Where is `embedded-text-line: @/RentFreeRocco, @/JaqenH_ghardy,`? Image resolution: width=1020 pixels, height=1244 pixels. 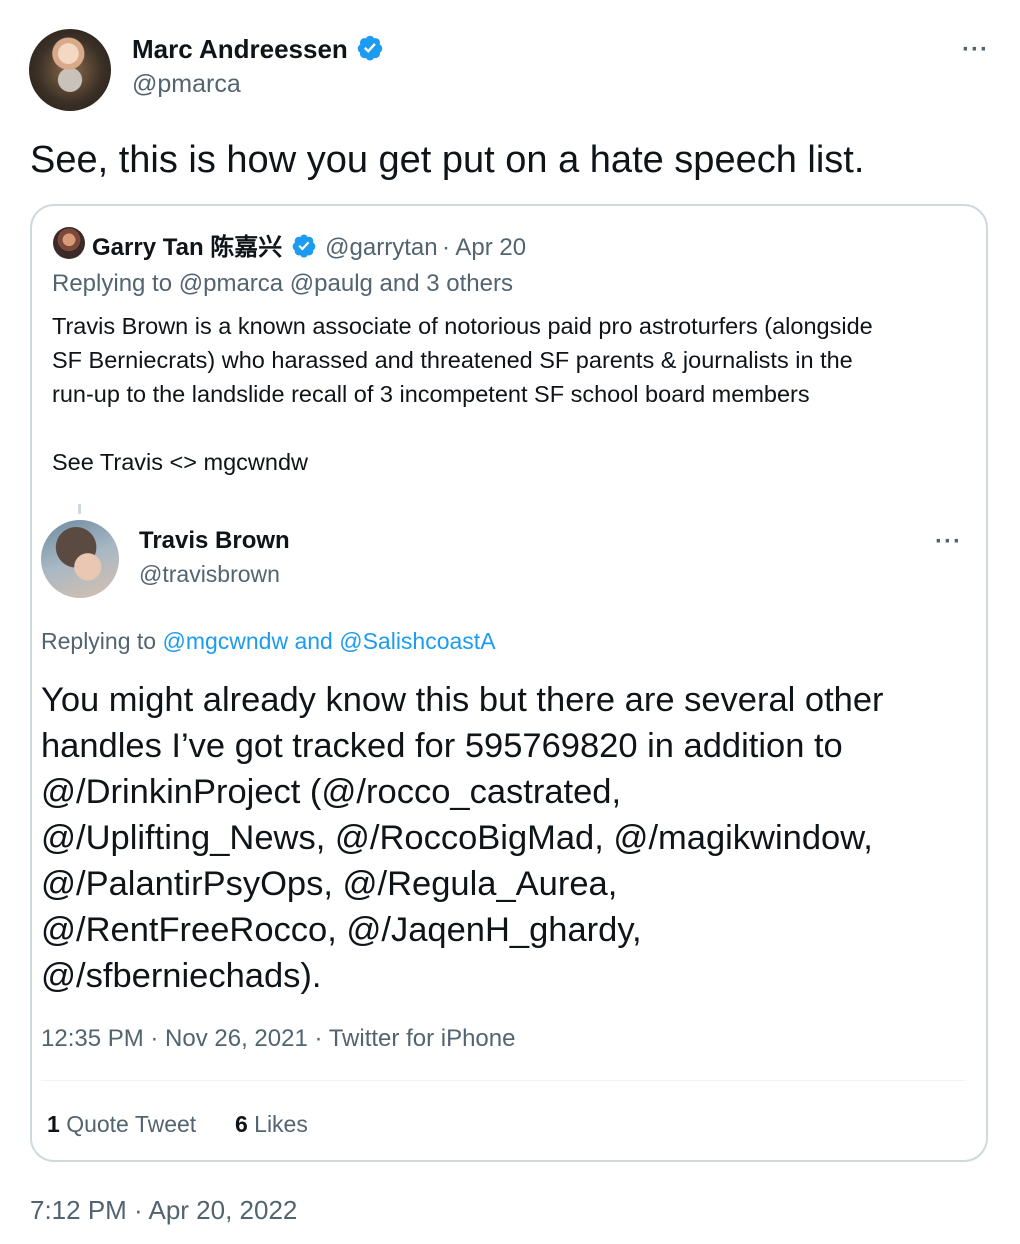 embedded-text-line: @/RentFreeRocco, @/JaqenH_ghardy, is located at coordinates (341, 930).